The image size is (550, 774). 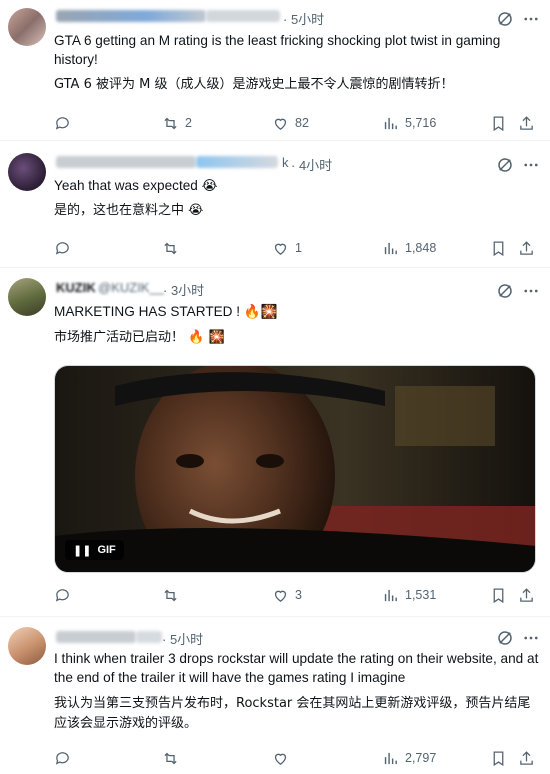 I want to click on action-bar: 3 1,531, so click(x=297, y=595).